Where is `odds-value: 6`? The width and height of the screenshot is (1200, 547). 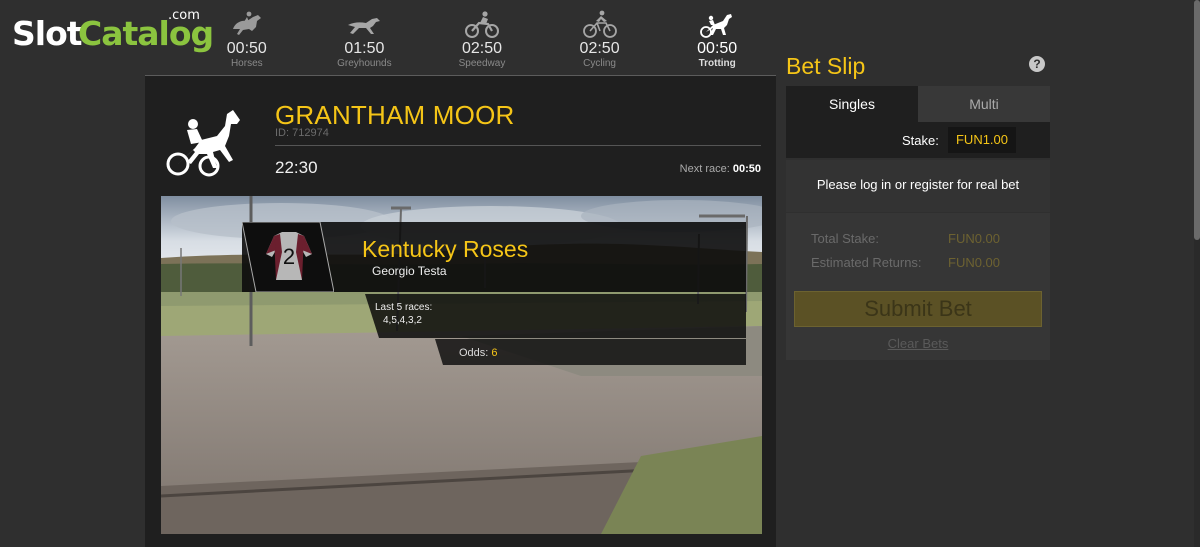 odds-value: 6 is located at coordinates (494, 353).